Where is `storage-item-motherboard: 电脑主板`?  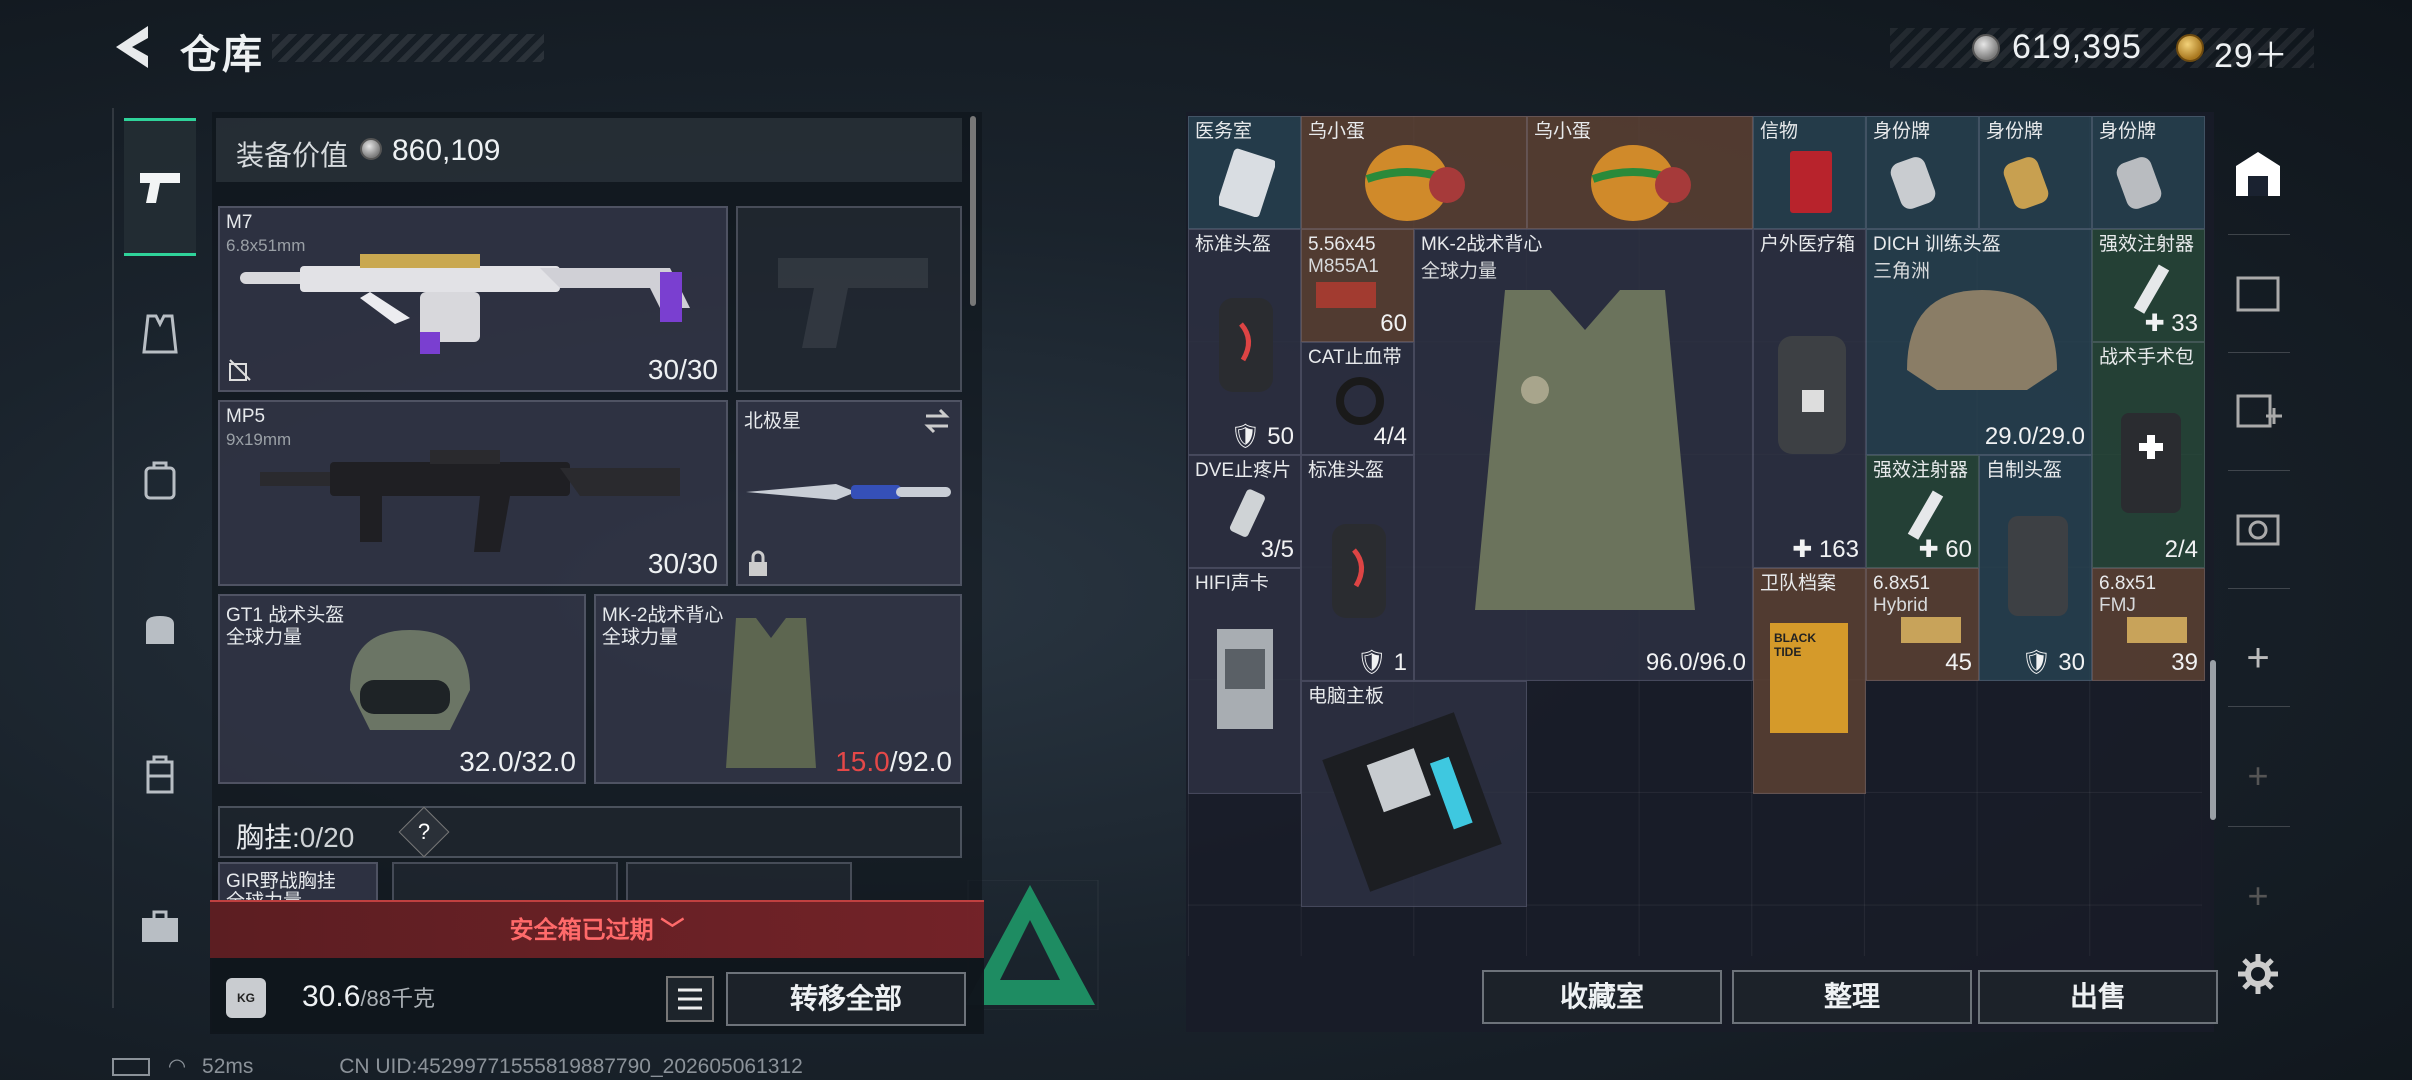
storage-item-motherboard: 电脑主板 is located at coordinates (1414, 794).